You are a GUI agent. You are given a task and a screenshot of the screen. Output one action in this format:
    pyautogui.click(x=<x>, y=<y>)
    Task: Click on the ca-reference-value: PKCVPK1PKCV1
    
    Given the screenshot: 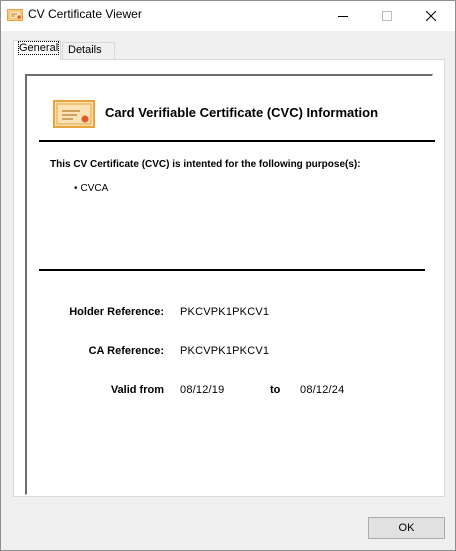 What is the action you would take?
    pyautogui.click(x=225, y=351)
    